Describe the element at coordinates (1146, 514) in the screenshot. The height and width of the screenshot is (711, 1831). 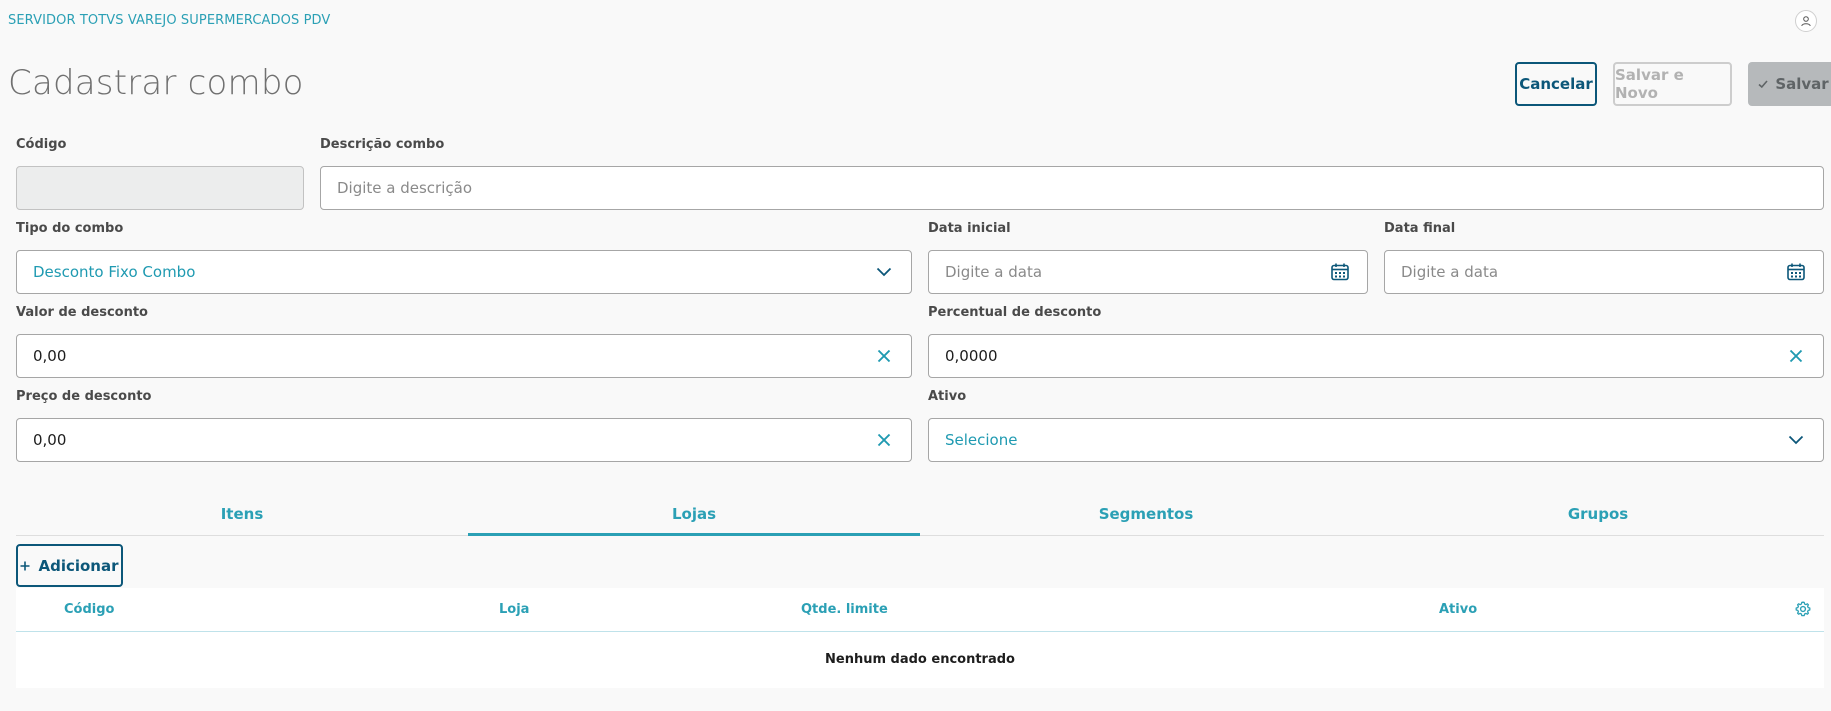
I see `tab-segmentos: Segmentos` at that location.